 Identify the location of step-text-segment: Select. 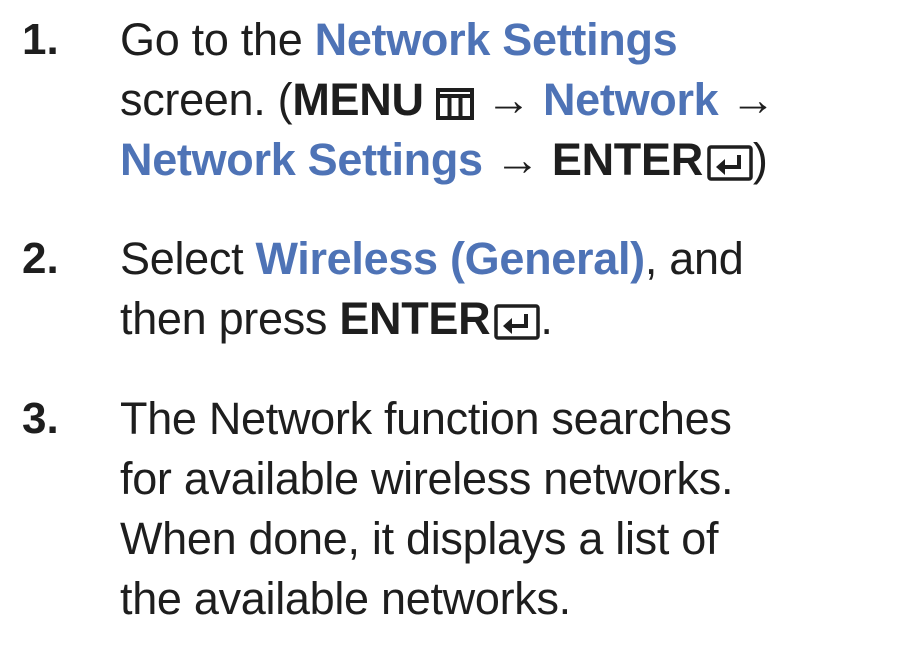
(188, 258).